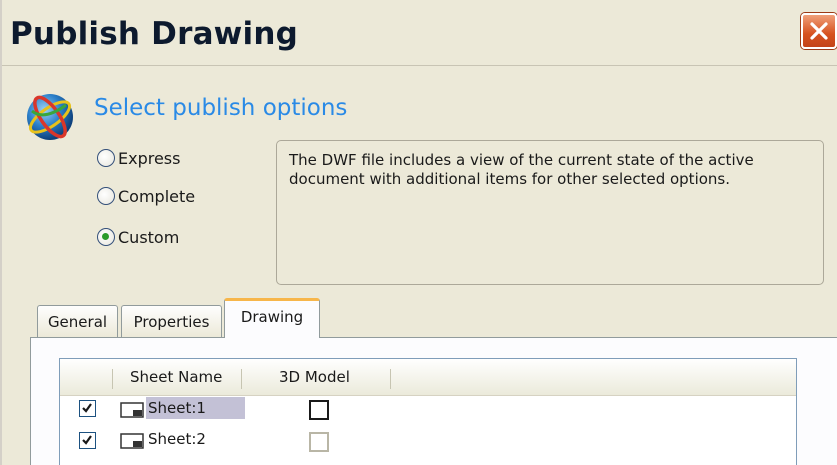 The image size is (837, 465). Describe the element at coordinates (176, 377) in the screenshot. I see `column-header-sheet-name: Sheet Name` at that location.